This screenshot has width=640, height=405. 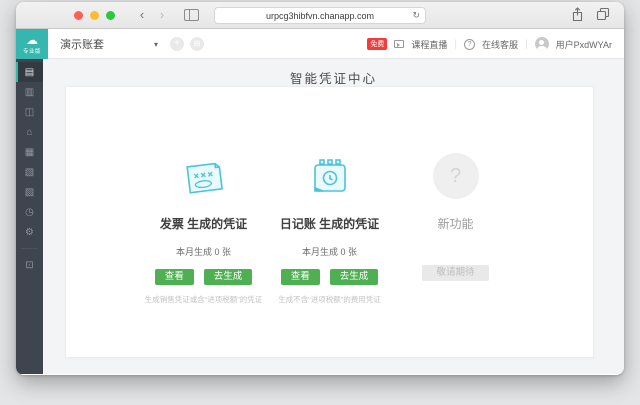 I want to click on sidebar-item-account-book: ▥, so click(x=29, y=92).